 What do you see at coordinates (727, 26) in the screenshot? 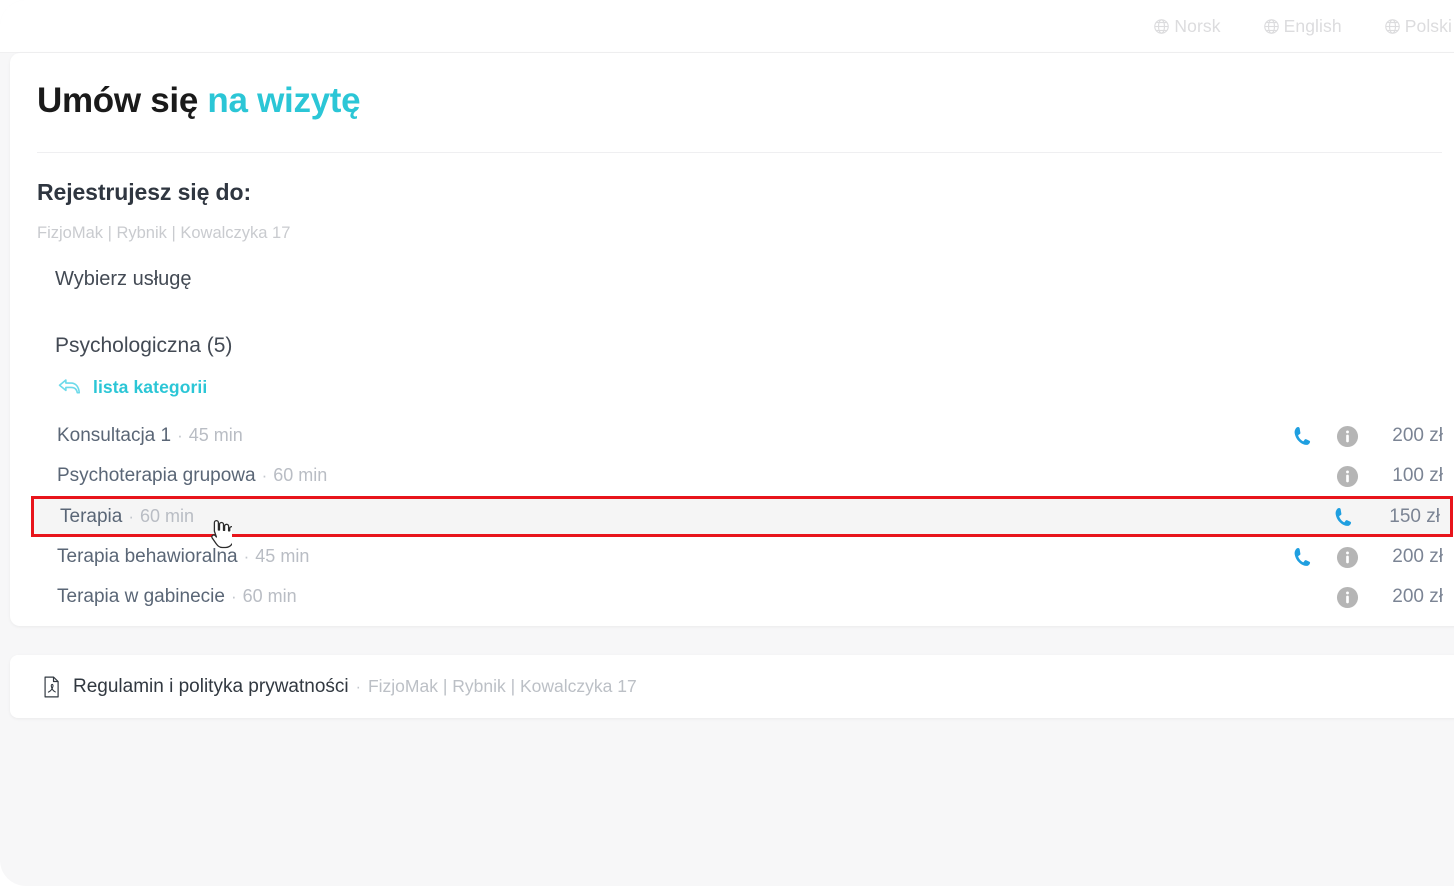
I see `language-topbar: Norsk English Polski` at bounding box center [727, 26].